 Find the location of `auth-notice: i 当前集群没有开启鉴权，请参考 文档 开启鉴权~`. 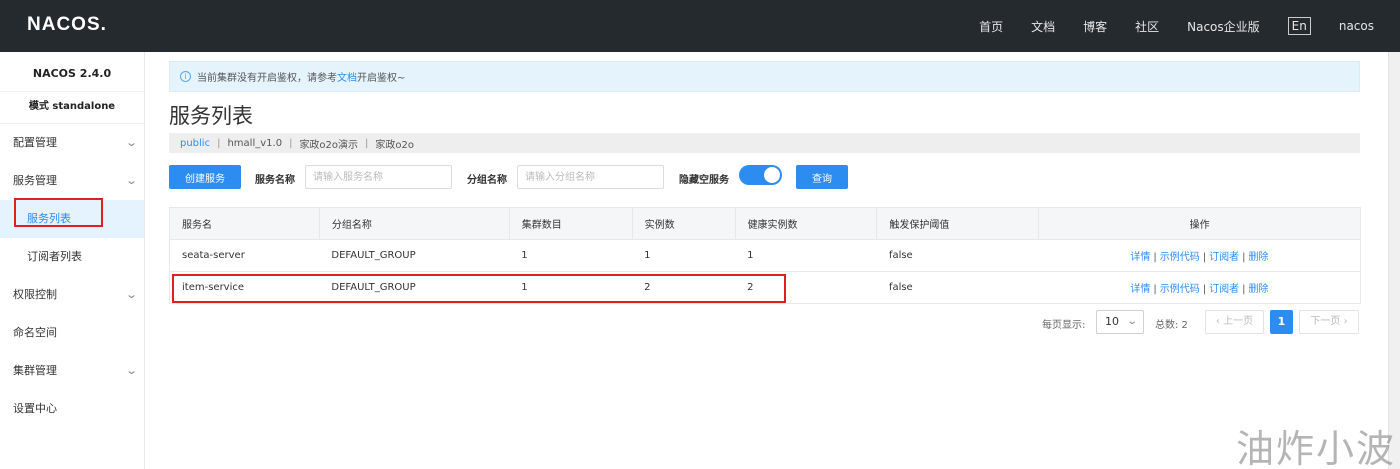

auth-notice: i 当前集群没有开启鉴权，请参考 文档 开启鉴权~ is located at coordinates (764, 76).